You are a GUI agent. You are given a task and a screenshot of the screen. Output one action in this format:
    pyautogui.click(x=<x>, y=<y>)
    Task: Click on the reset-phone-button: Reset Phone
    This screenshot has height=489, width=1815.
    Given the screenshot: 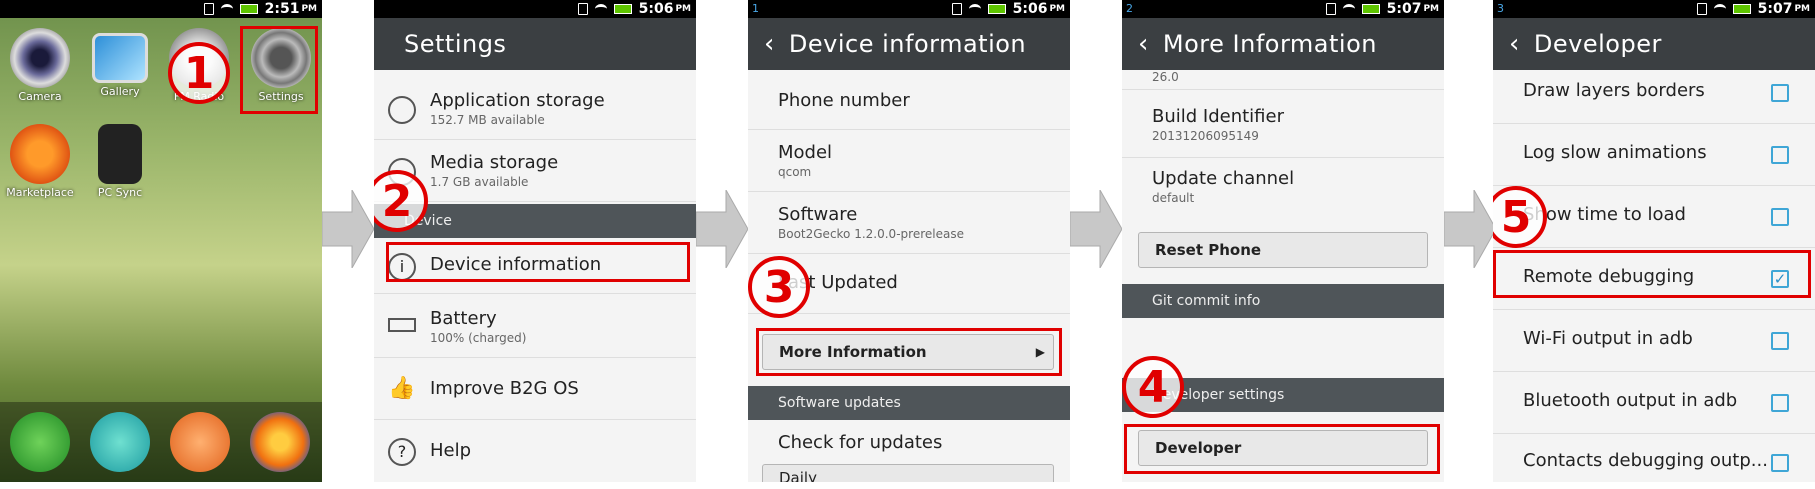 What is the action you would take?
    pyautogui.click(x=1283, y=250)
    